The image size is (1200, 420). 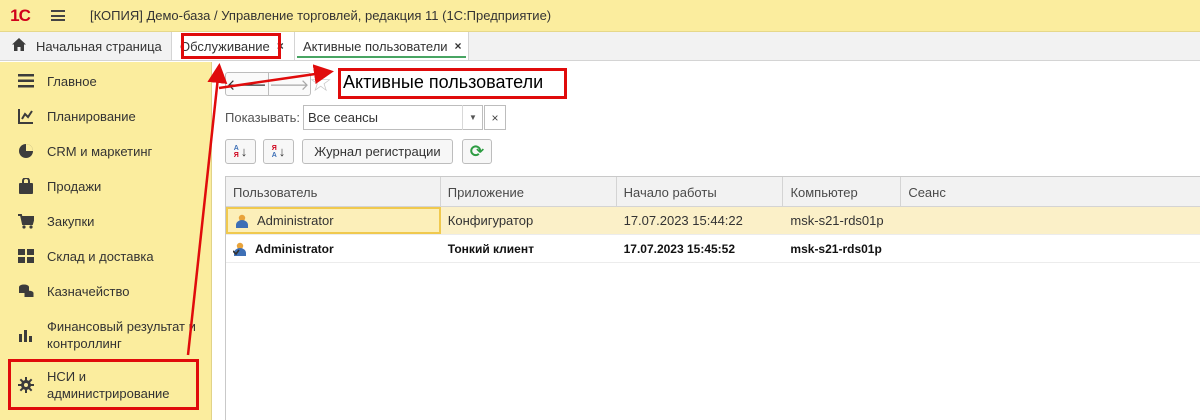 What do you see at coordinates (26, 116) in the screenshot?
I see `planning-icon` at bounding box center [26, 116].